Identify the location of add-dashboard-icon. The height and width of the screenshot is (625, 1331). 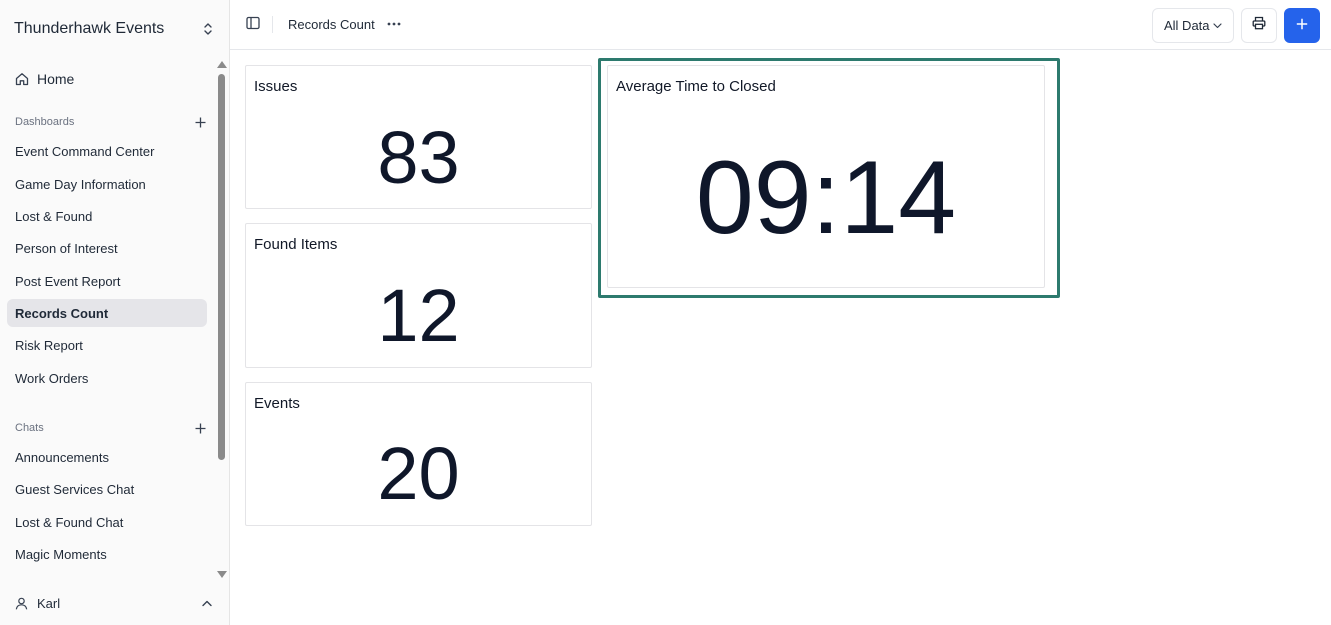
(200, 122).